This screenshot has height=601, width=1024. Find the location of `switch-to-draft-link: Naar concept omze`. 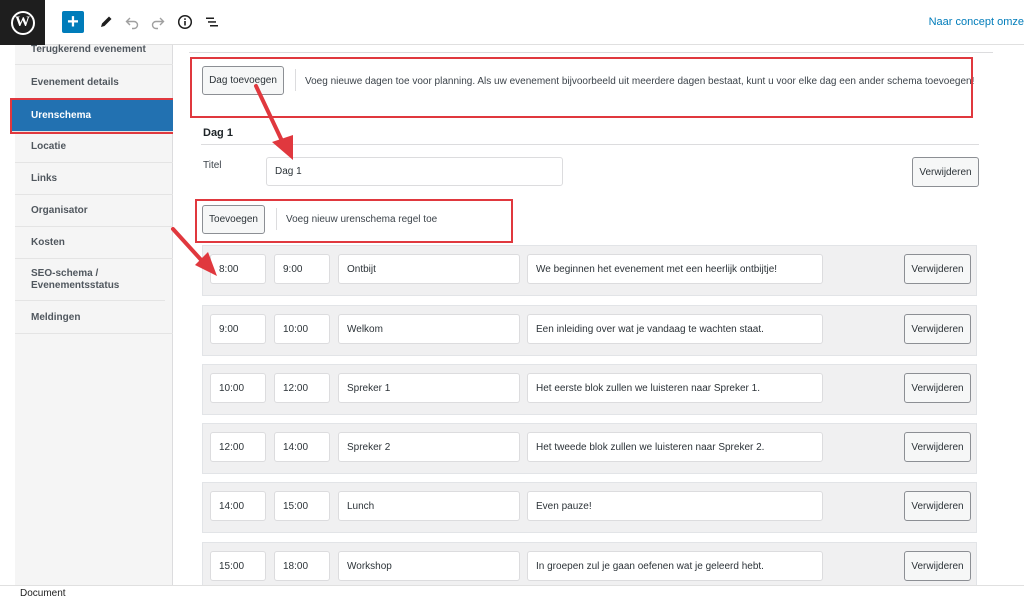

switch-to-draft-link: Naar concept omze is located at coordinates (976, 22).